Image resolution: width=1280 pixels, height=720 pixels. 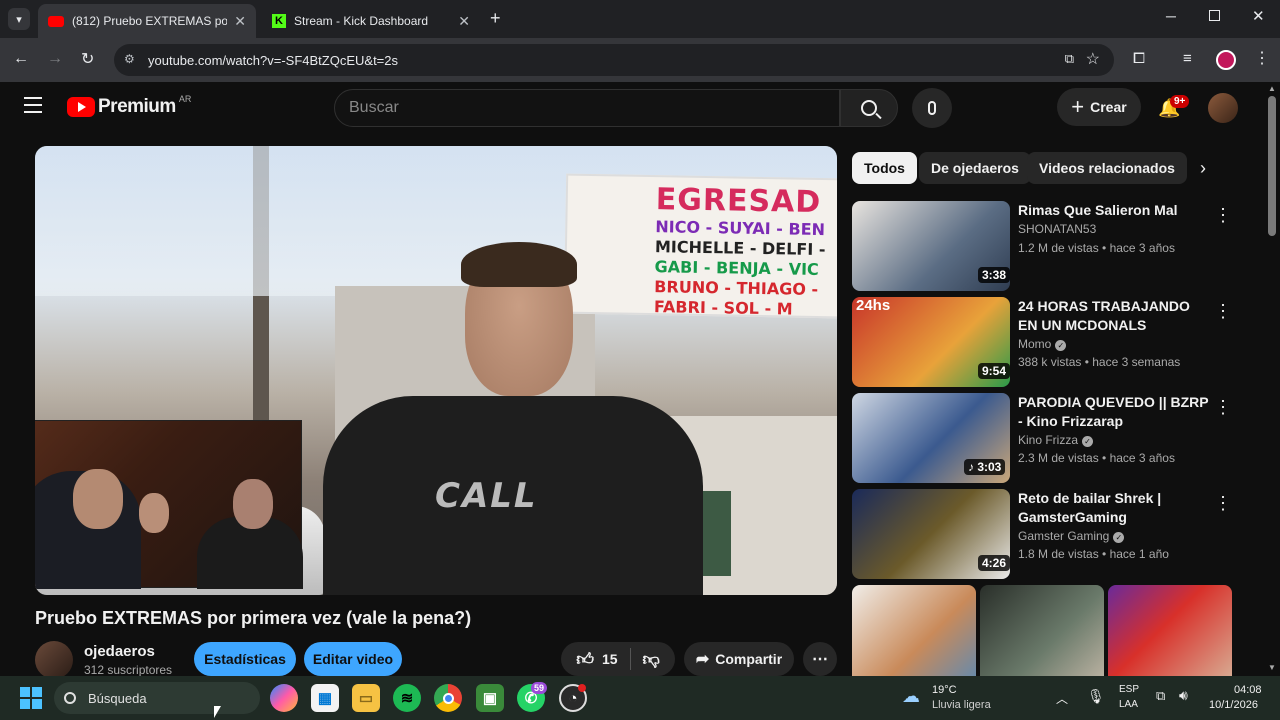 I want to click on weather-temp: 19°C, so click(x=944, y=690).